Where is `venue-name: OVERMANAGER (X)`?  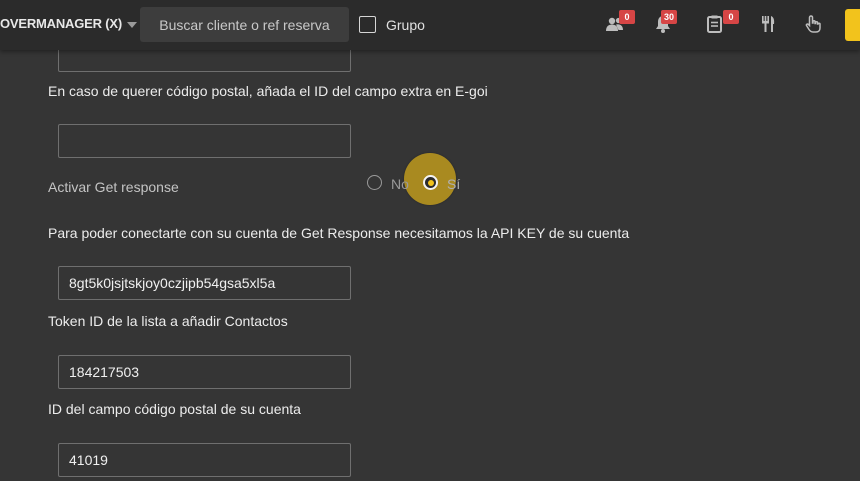
venue-name: OVERMANAGER (X) is located at coordinates (61, 23).